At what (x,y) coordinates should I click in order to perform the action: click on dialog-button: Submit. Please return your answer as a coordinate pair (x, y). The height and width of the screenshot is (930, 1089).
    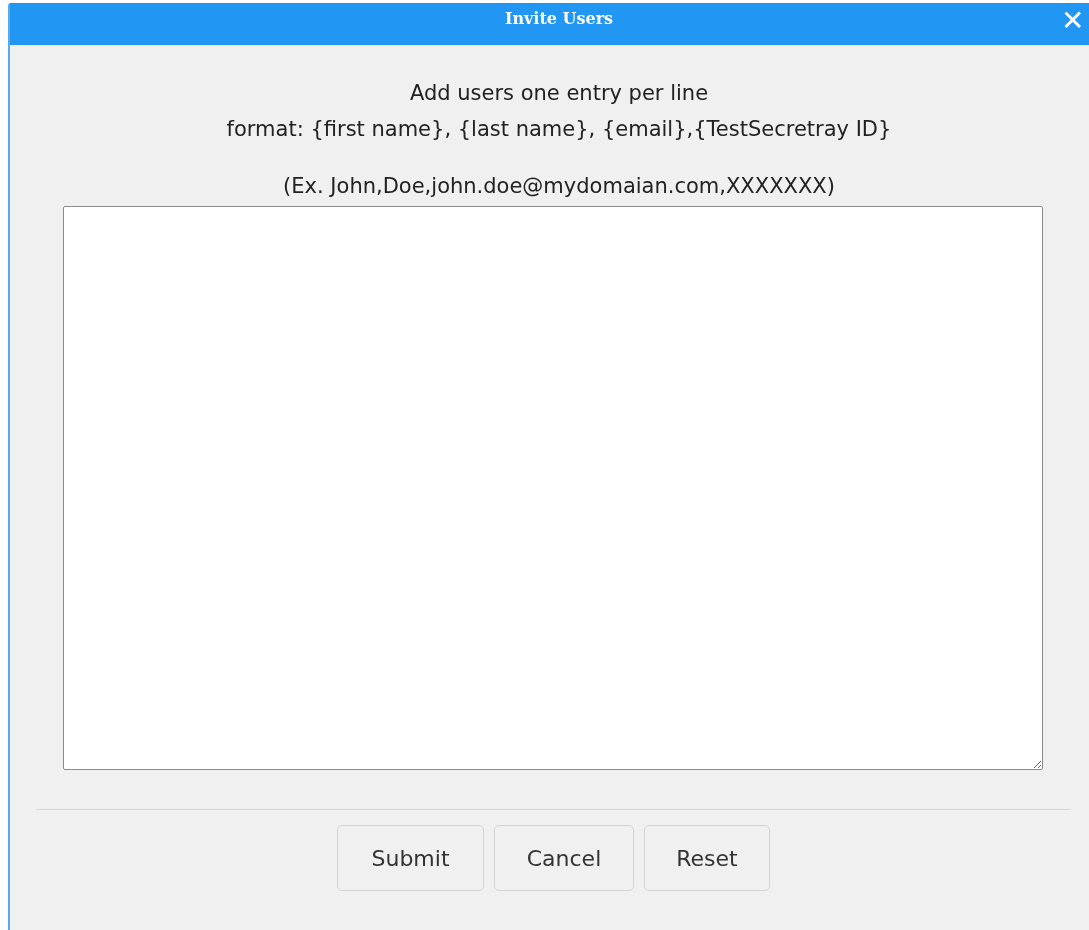
    Looking at the image, I should click on (410, 858).